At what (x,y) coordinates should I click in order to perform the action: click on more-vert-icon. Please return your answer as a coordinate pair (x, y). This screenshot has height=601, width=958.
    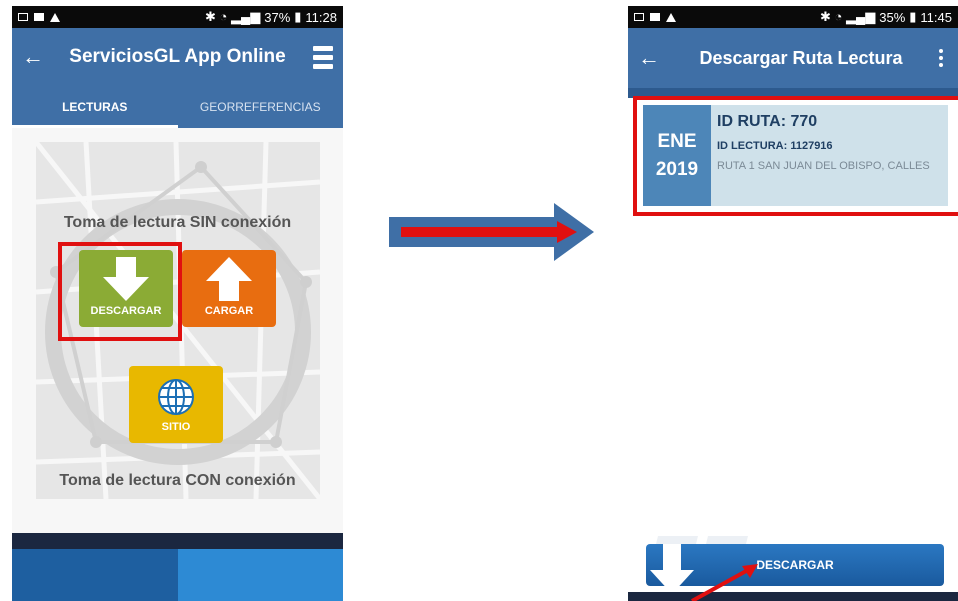
    Looking at the image, I should click on (941, 58).